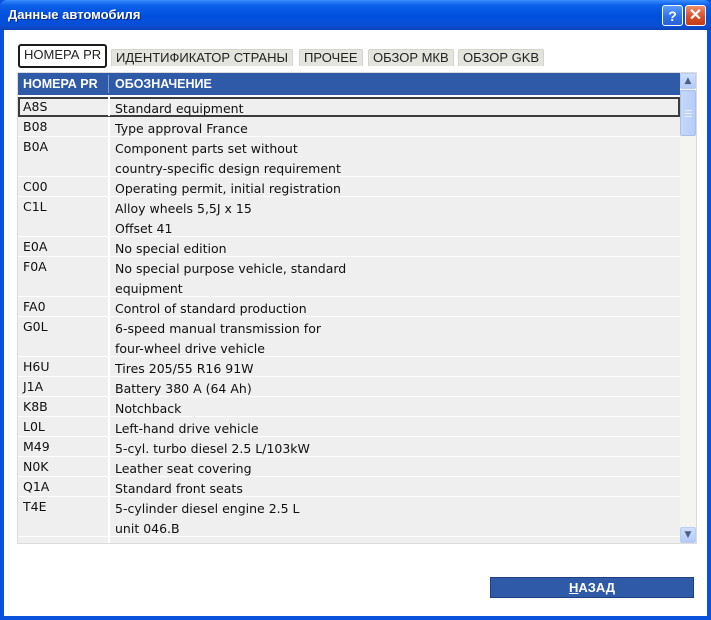 Image resolution: width=711 pixels, height=620 pixels. I want to click on pr-code-cell: H6U, so click(36, 366).